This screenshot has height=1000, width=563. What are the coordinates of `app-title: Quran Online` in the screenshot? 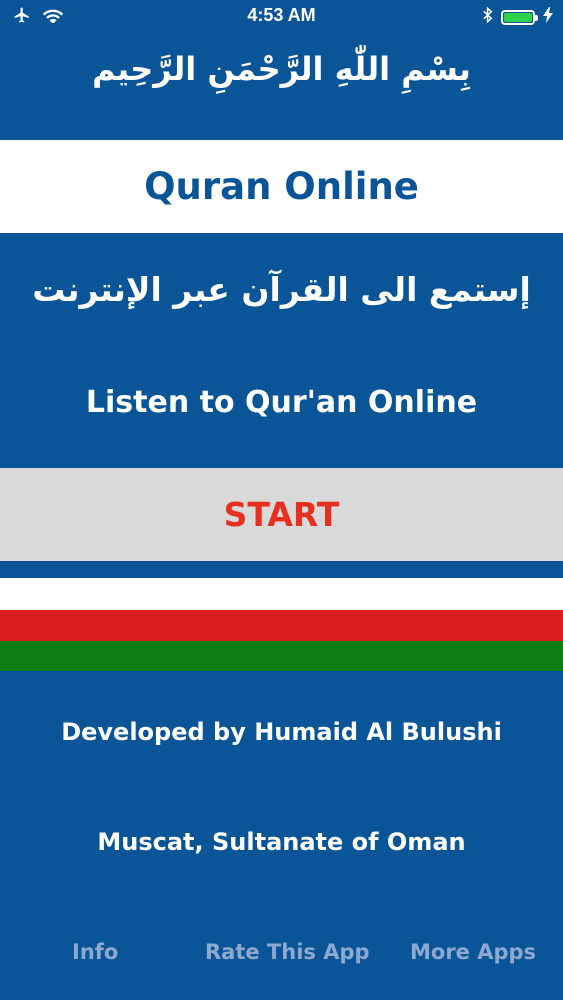 It's located at (281, 186).